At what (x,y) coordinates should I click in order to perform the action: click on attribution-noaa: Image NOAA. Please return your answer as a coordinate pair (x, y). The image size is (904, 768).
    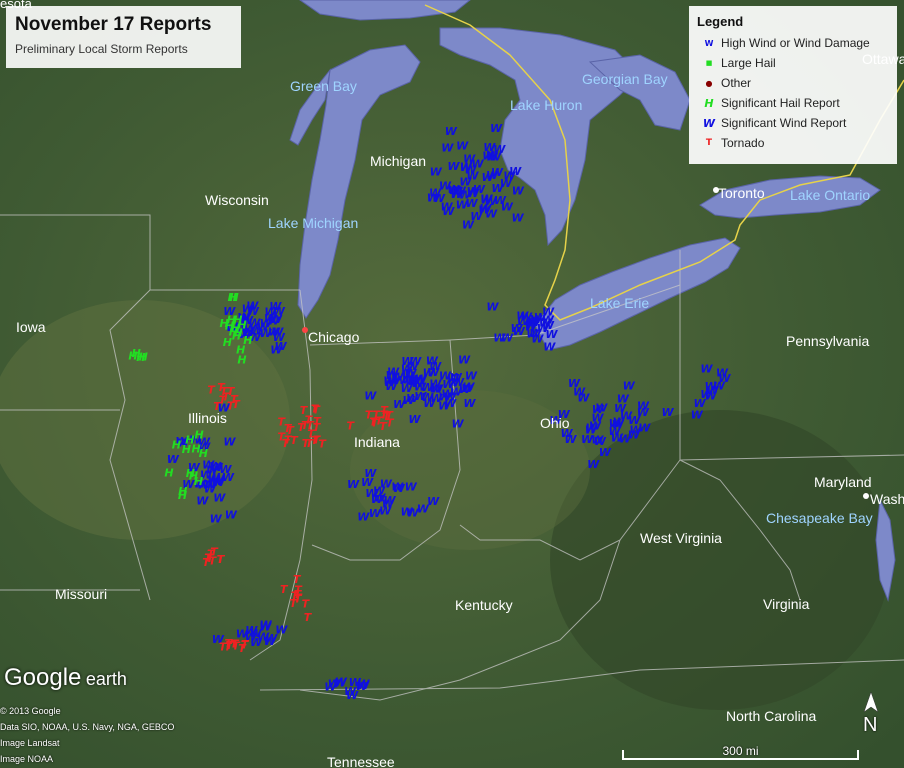
    Looking at the image, I should click on (27, 759).